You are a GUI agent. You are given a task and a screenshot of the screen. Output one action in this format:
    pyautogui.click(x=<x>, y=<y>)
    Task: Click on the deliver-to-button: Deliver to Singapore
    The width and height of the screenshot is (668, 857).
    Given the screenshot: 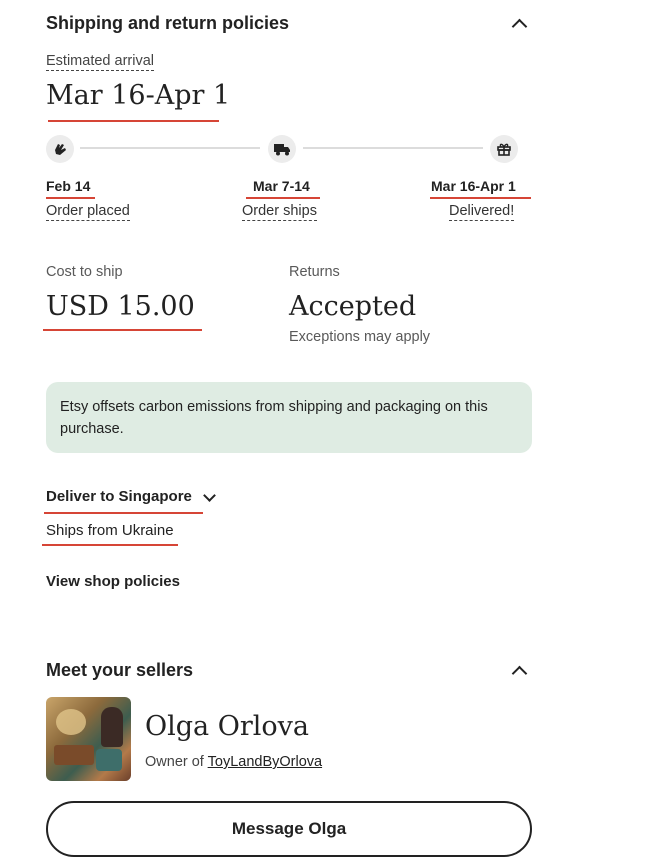 What is the action you would take?
    pyautogui.click(x=119, y=496)
    